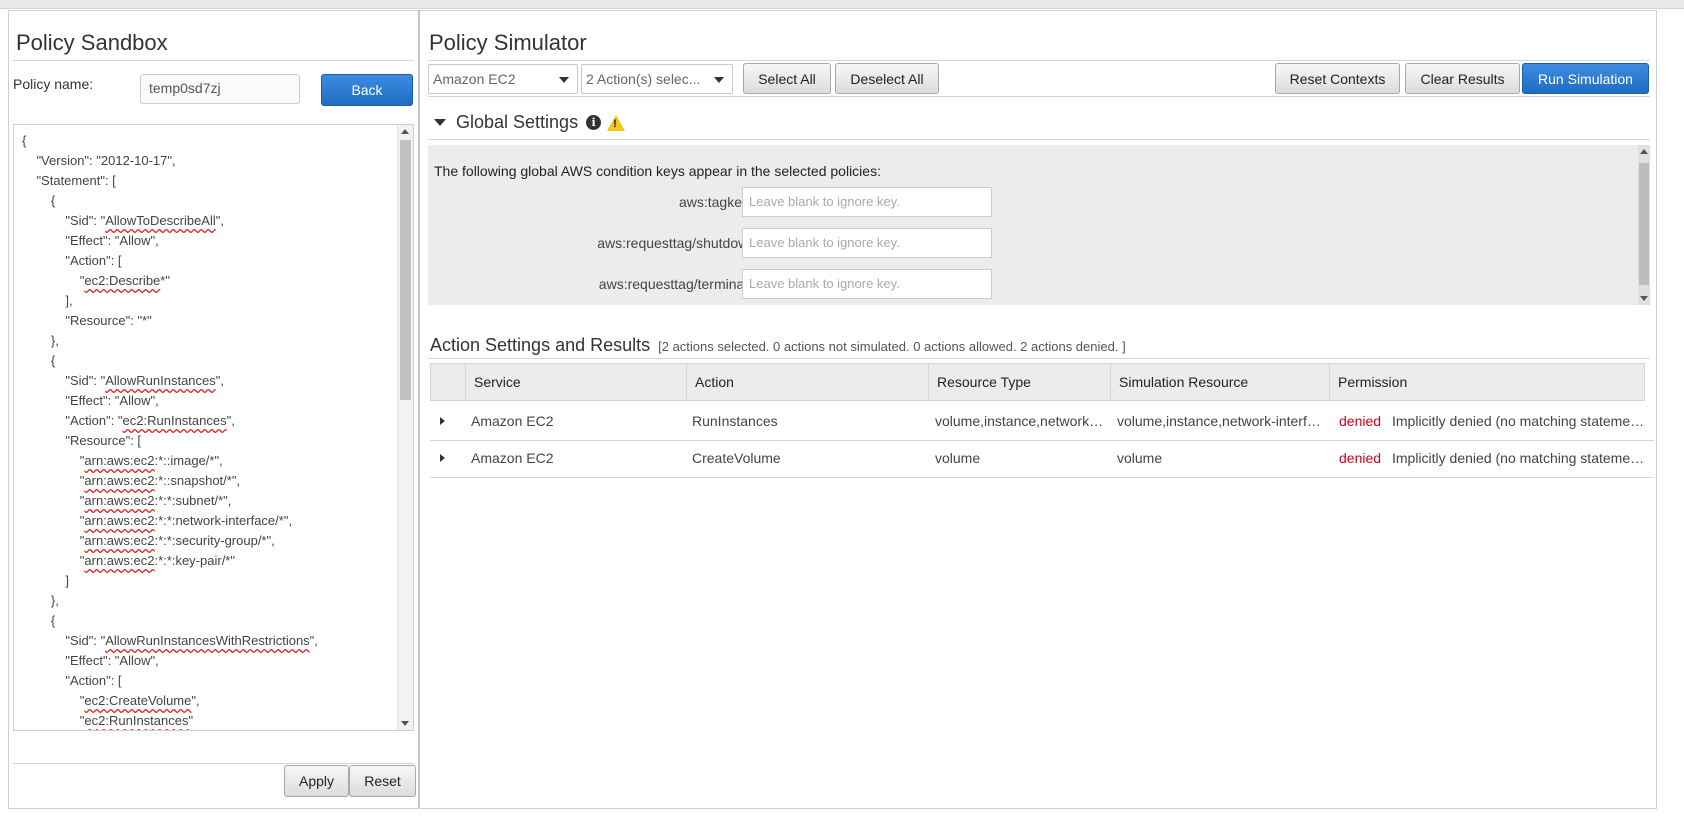  What do you see at coordinates (96, 280) in the screenshot?
I see `editor-line: "ec2:Describe*"` at bounding box center [96, 280].